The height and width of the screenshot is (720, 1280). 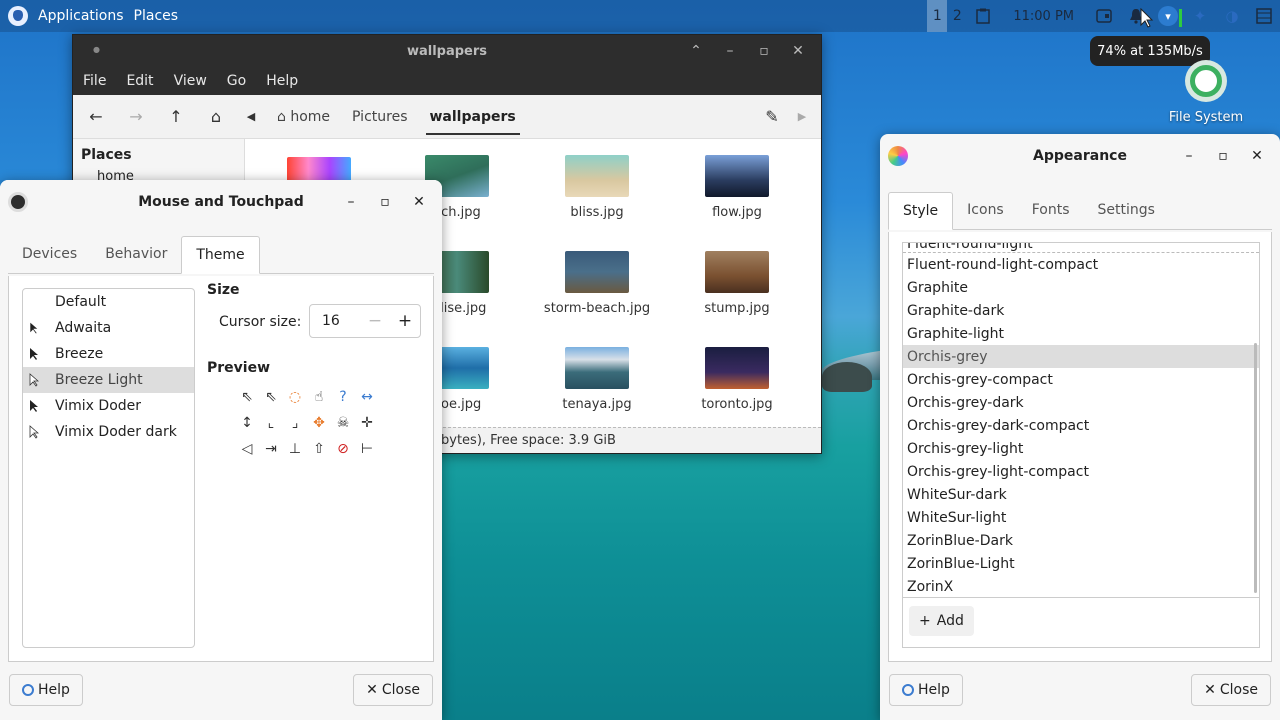 What do you see at coordinates (1081, 471) in the screenshot?
I see `style-item: Orchis-grey-light-compact` at bounding box center [1081, 471].